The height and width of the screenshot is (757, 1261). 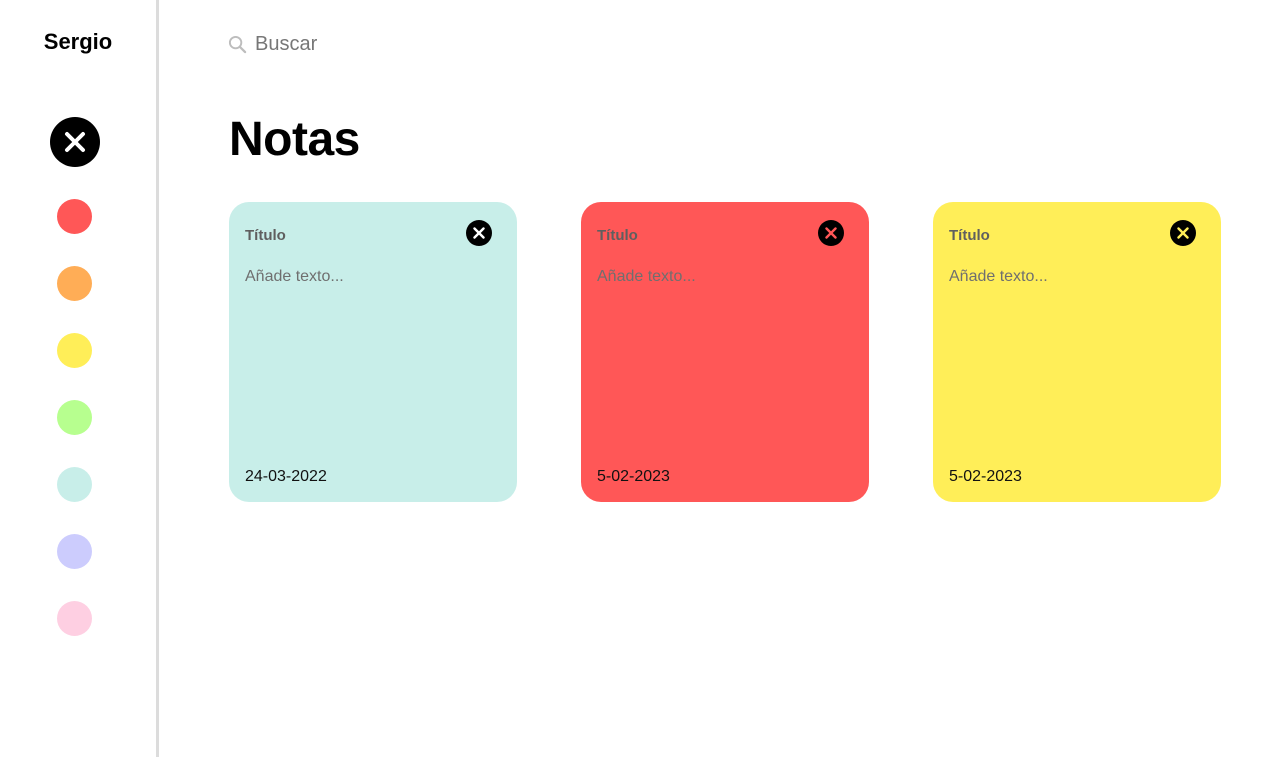 What do you see at coordinates (294, 139) in the screenshot?
I see `page-title: Notas` at bounding box center [294, 139].